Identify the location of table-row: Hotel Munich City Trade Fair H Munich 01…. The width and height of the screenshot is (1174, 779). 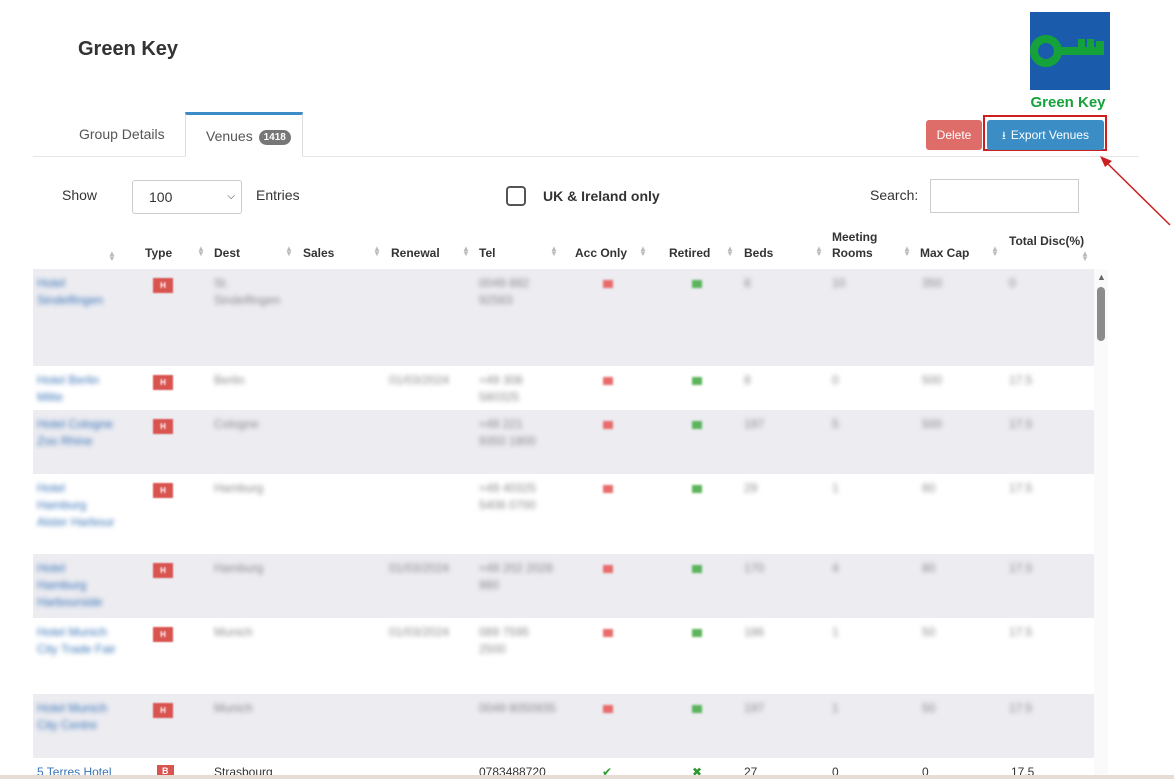
(563, 656).